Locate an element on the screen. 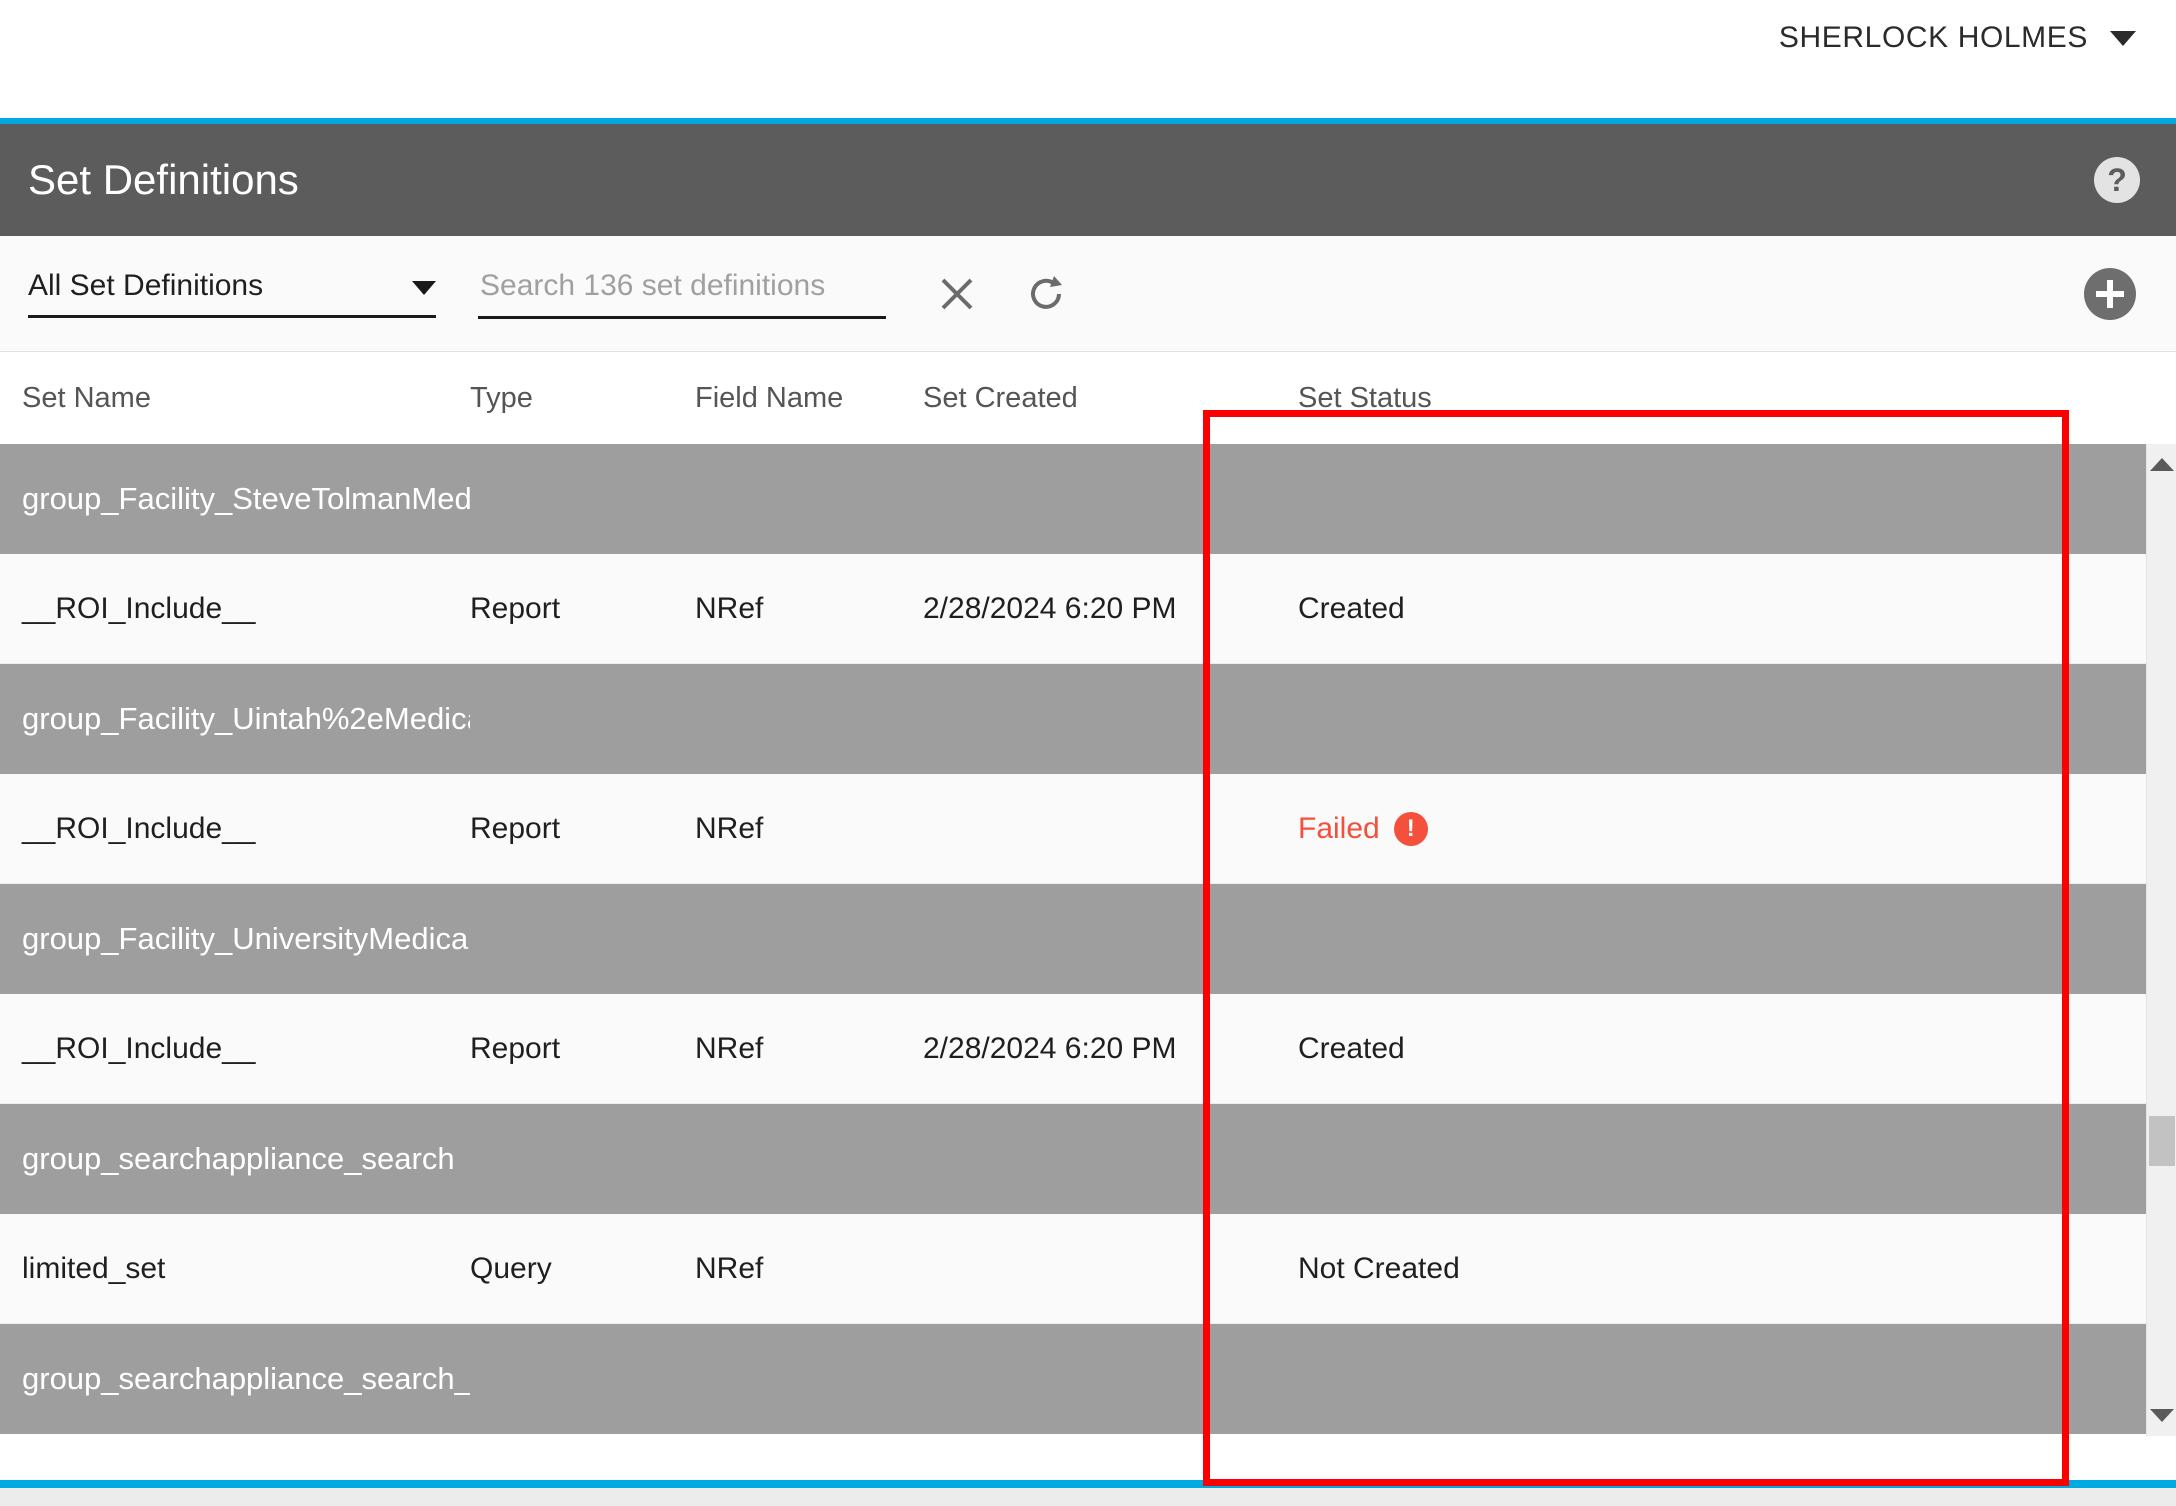  set-definition-filter-select: All Set Definitions is located at coordinates (232, 293).